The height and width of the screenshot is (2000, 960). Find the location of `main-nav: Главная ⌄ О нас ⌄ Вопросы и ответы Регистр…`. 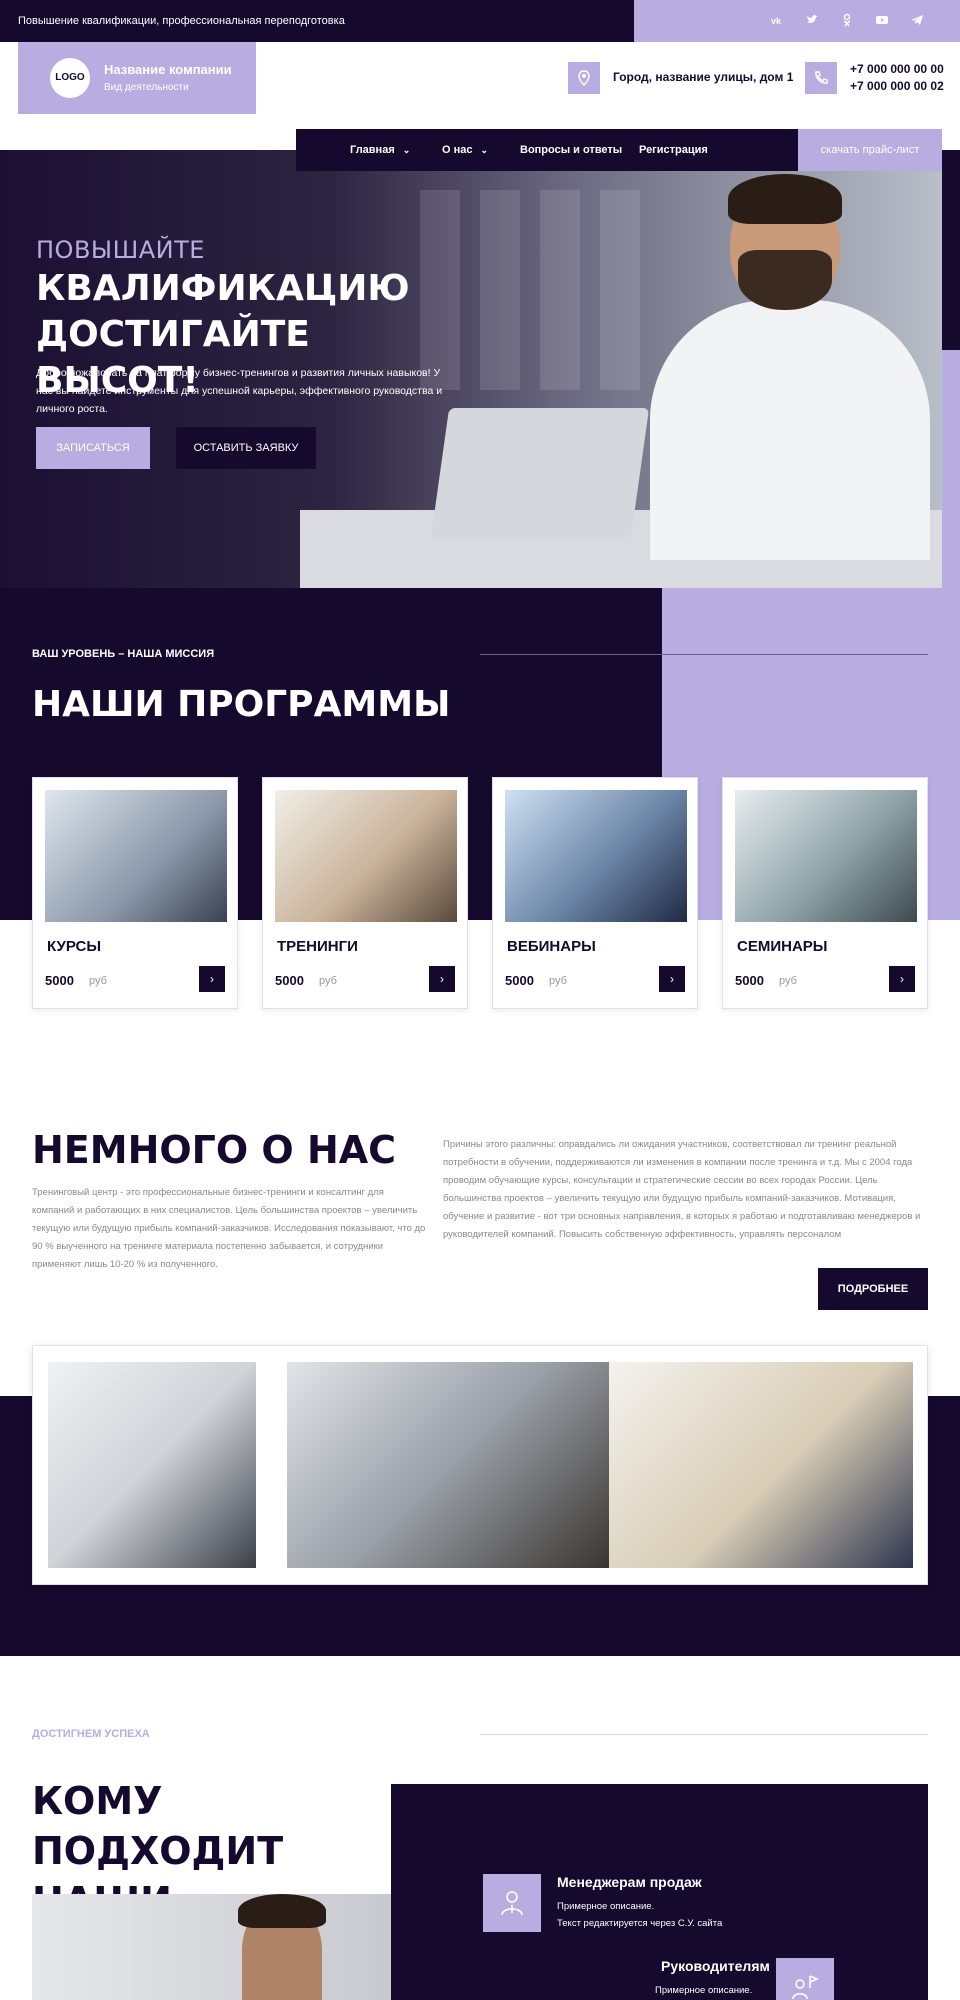

main-nav: Главная ⌄ О нас ⌄ Вопросы и ответы Регистр… is located at coordinates (547, 150).